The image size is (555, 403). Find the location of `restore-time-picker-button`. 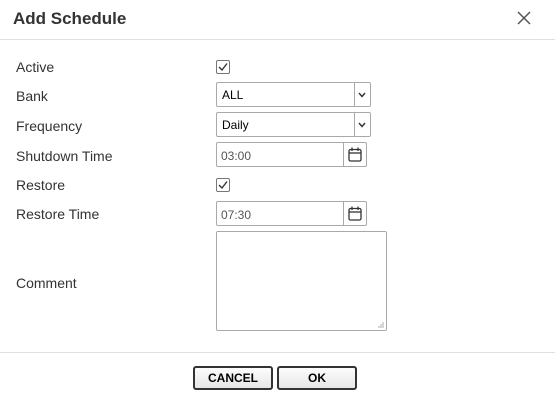

restore-time-picker-button is located at coordinates (354, 213).